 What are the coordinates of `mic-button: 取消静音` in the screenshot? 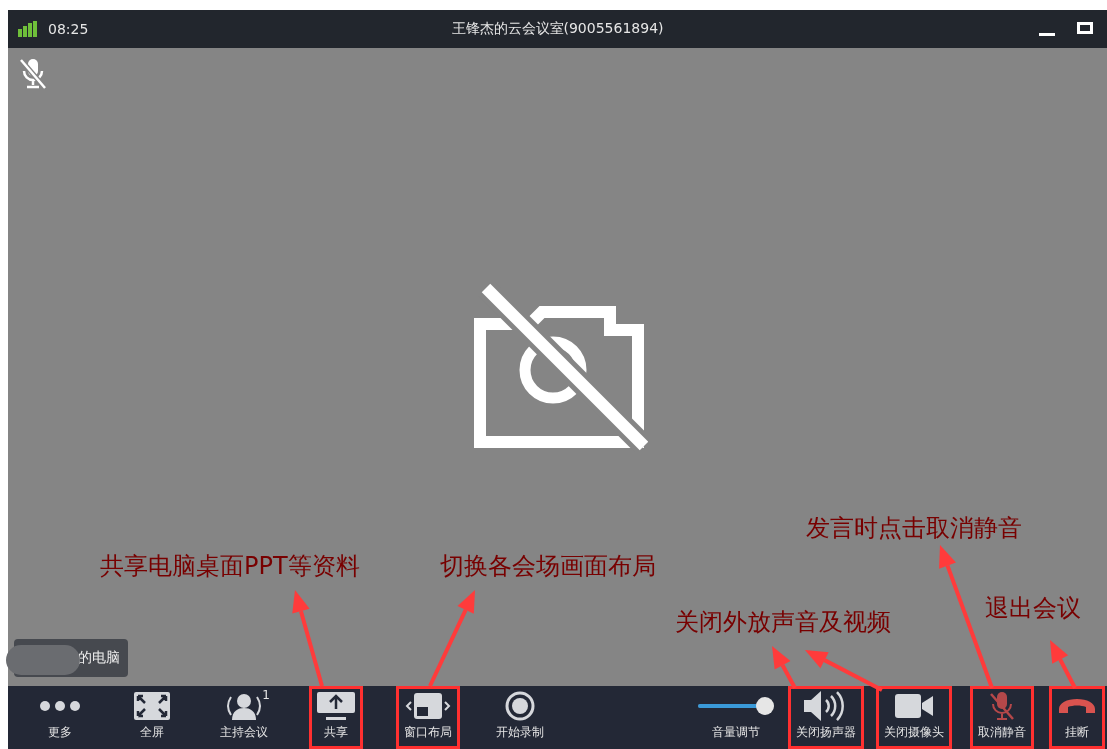 It's located at (1002, 717).